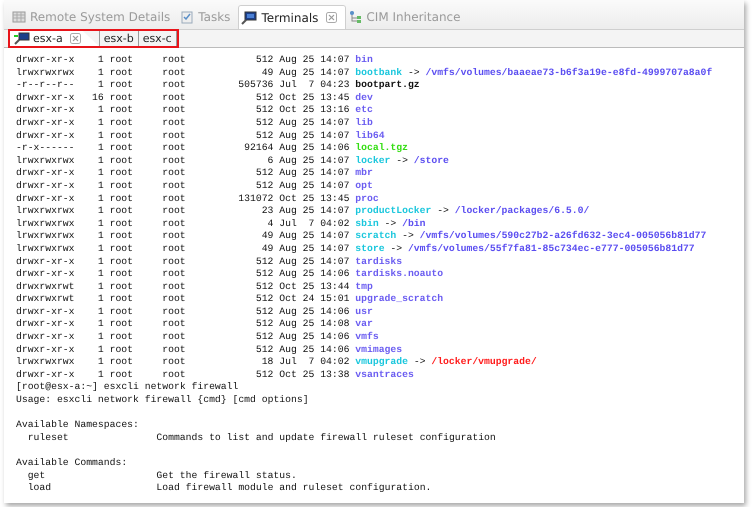 The image size is (756, 507). Describe the element at coordinates (387, 85) in the screenshot. I see `file-name: bootpart.gz` at that location.